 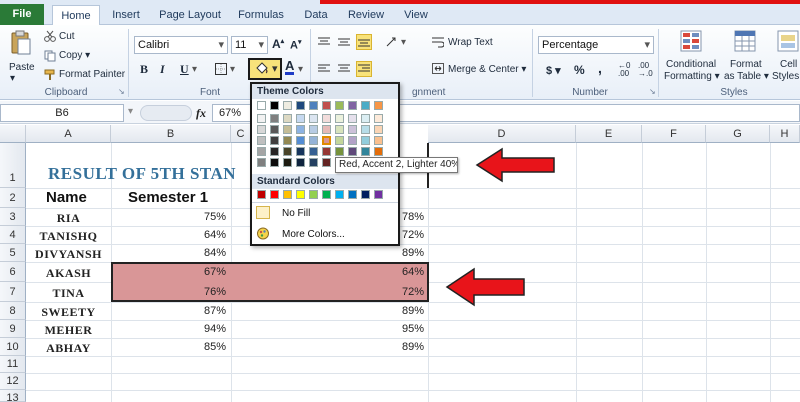 I want to click on borders-dropdown-icon: ▾, so click(x=232, y=69).